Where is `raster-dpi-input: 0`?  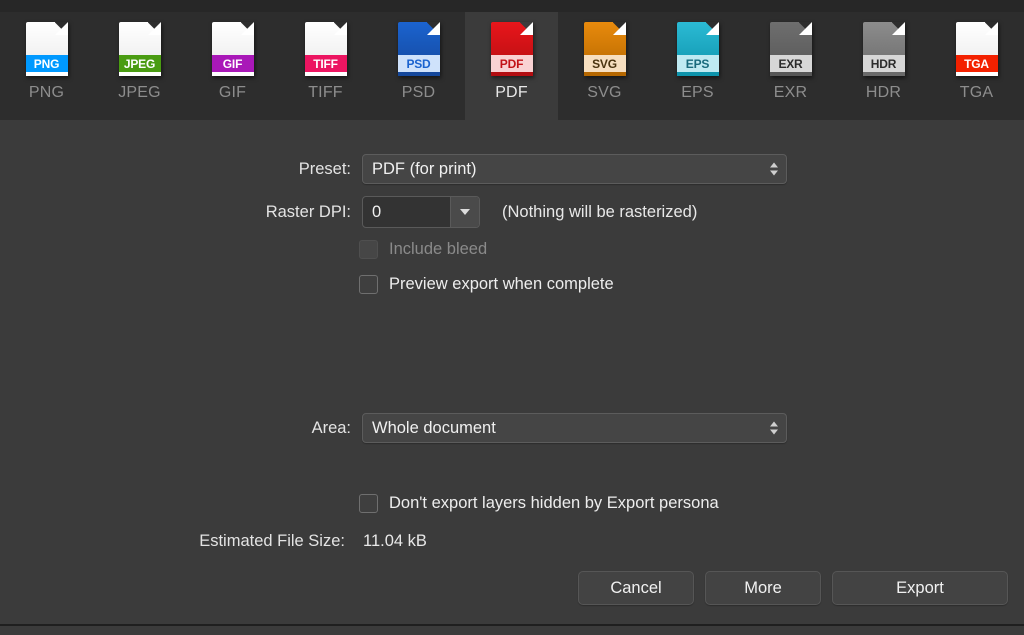 raster-dpi-input: 0 is located at coordinates (421, 212).